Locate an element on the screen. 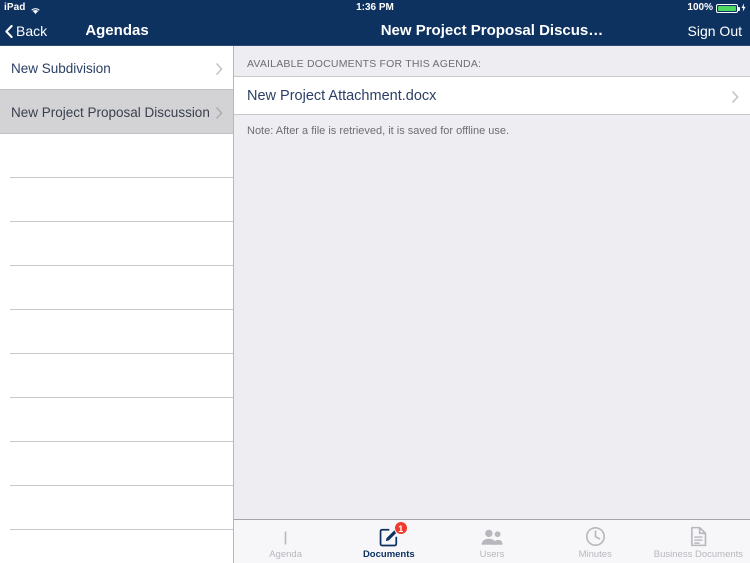 The width and height of the screenshot is (750, 563). tab-label: Business Documents is located at coordinates (698, 554).